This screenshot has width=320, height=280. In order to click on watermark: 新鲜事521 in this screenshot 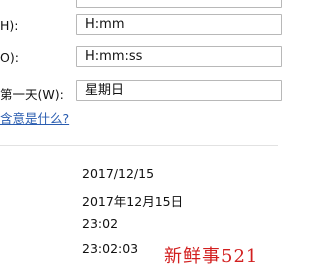, I will do `click(211, 256)`.